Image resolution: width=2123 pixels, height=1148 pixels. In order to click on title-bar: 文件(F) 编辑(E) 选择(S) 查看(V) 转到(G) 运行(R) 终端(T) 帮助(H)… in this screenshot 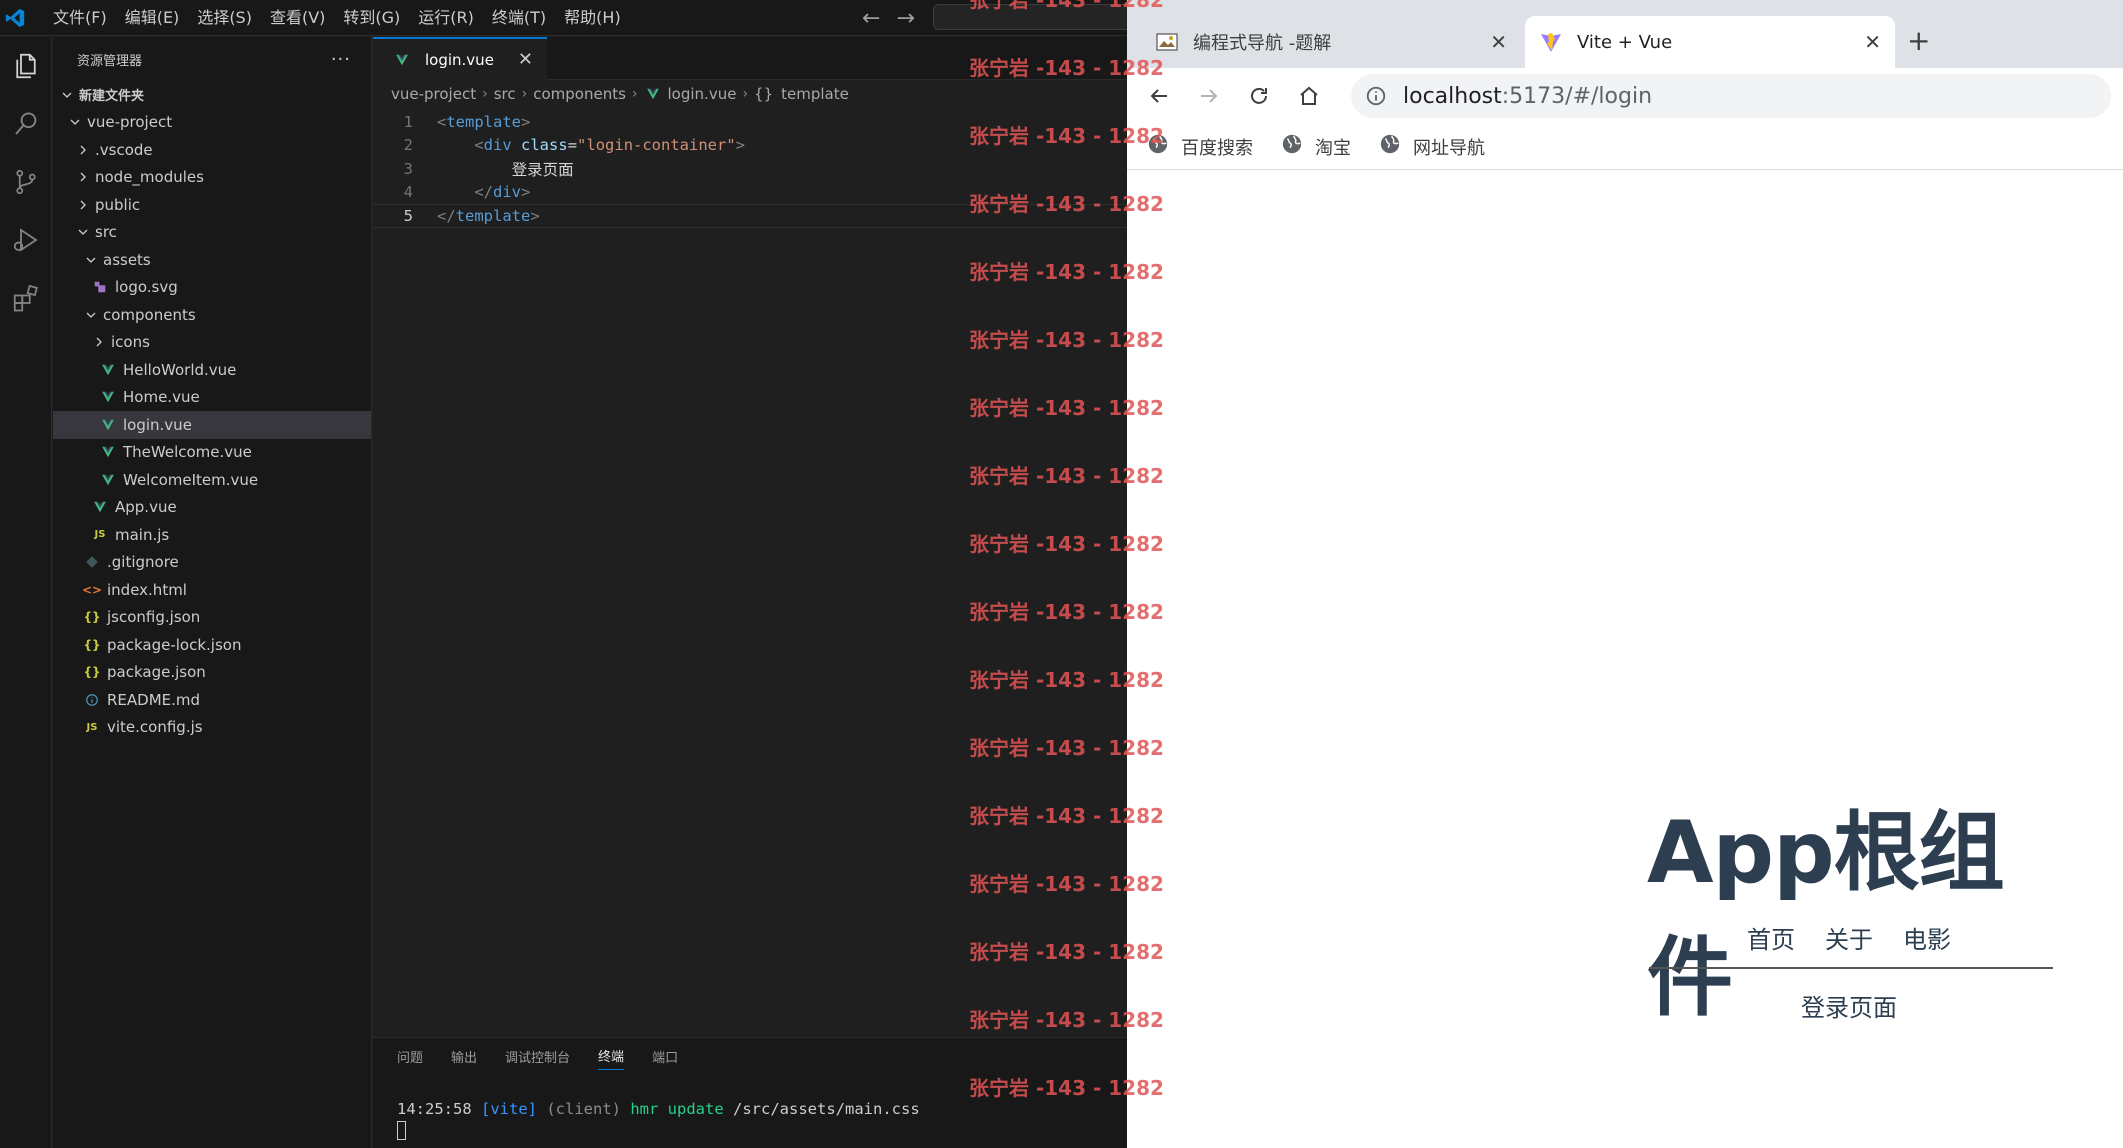, I will do `click(563, 18)`.